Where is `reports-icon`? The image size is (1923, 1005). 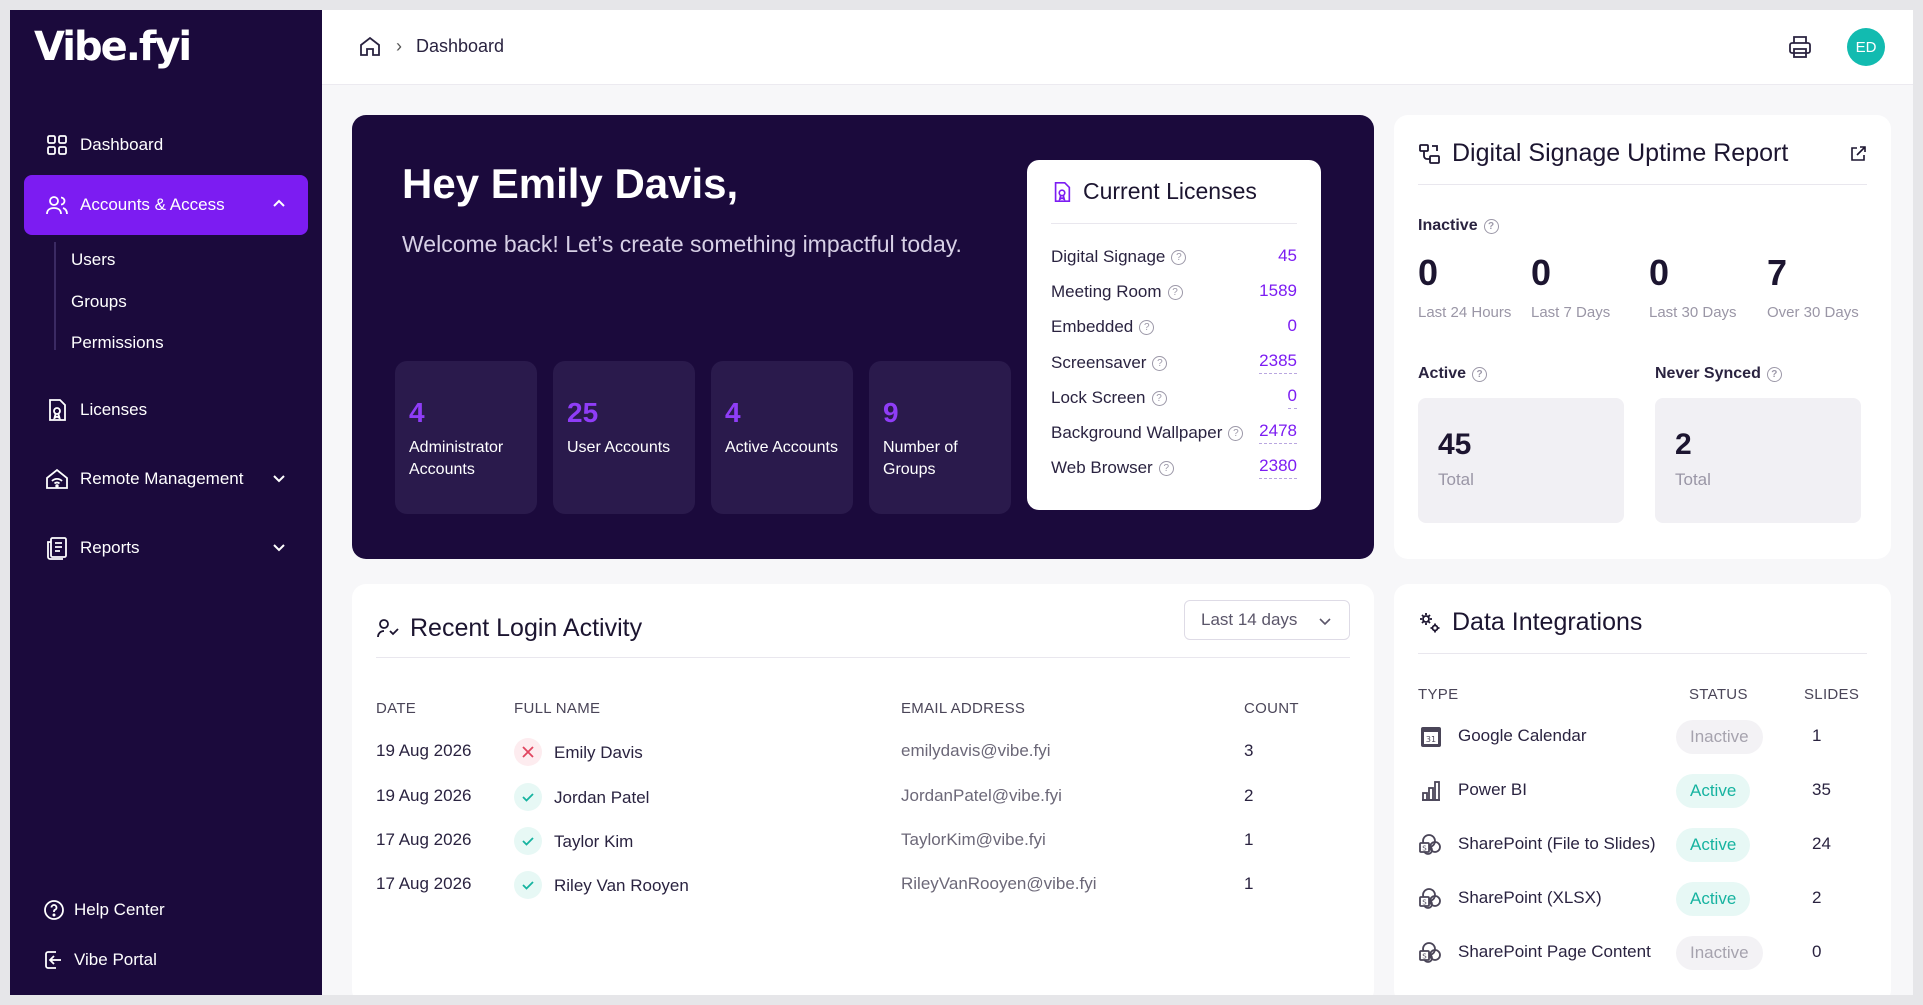 reports-icon is located at coordinates (57, 548).